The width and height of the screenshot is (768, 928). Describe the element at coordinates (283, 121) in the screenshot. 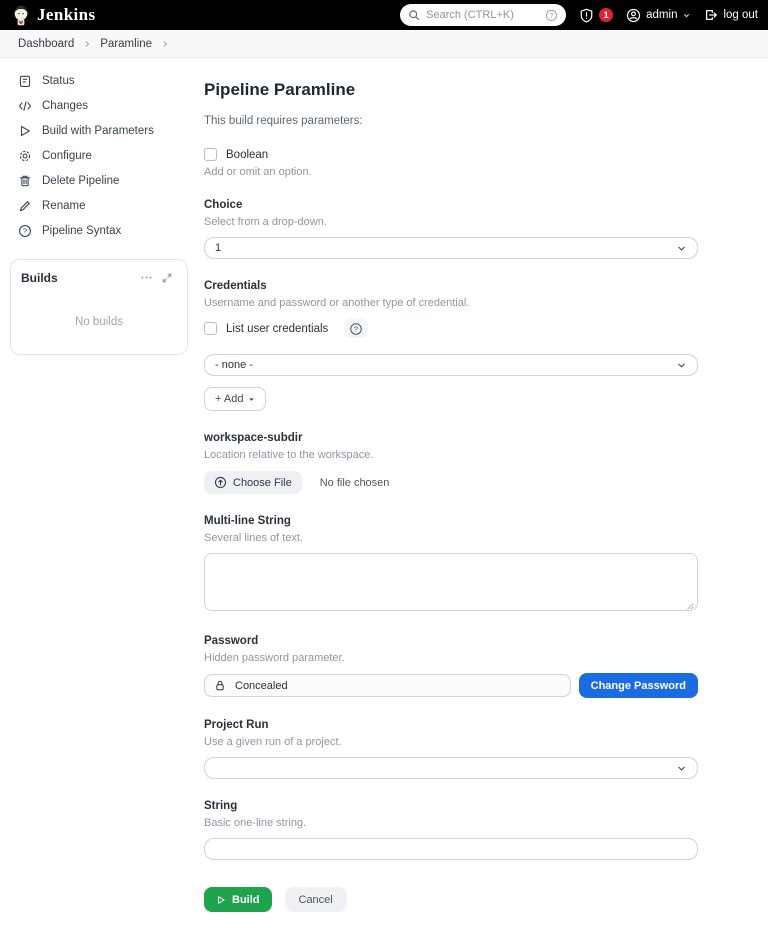

I see `parameters-intro-text: This build requires parameters:` at that location.